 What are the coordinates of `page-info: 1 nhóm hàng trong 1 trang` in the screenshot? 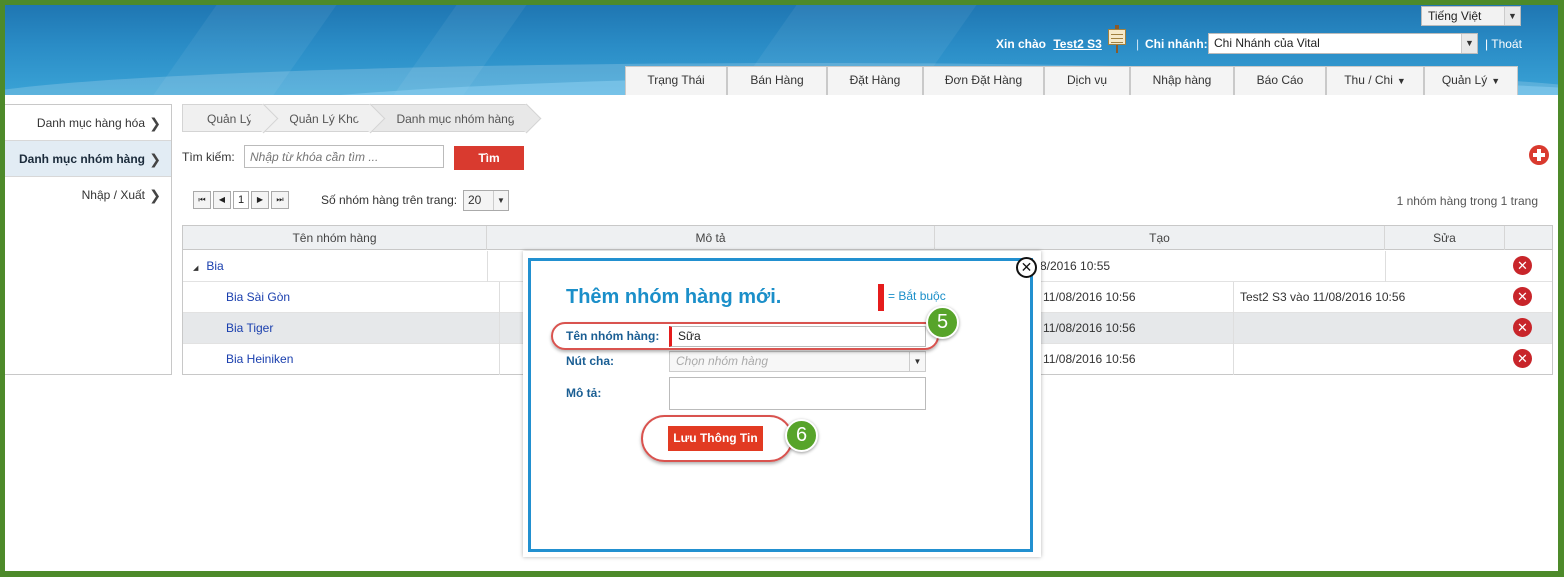 It's located at (1467, 201).